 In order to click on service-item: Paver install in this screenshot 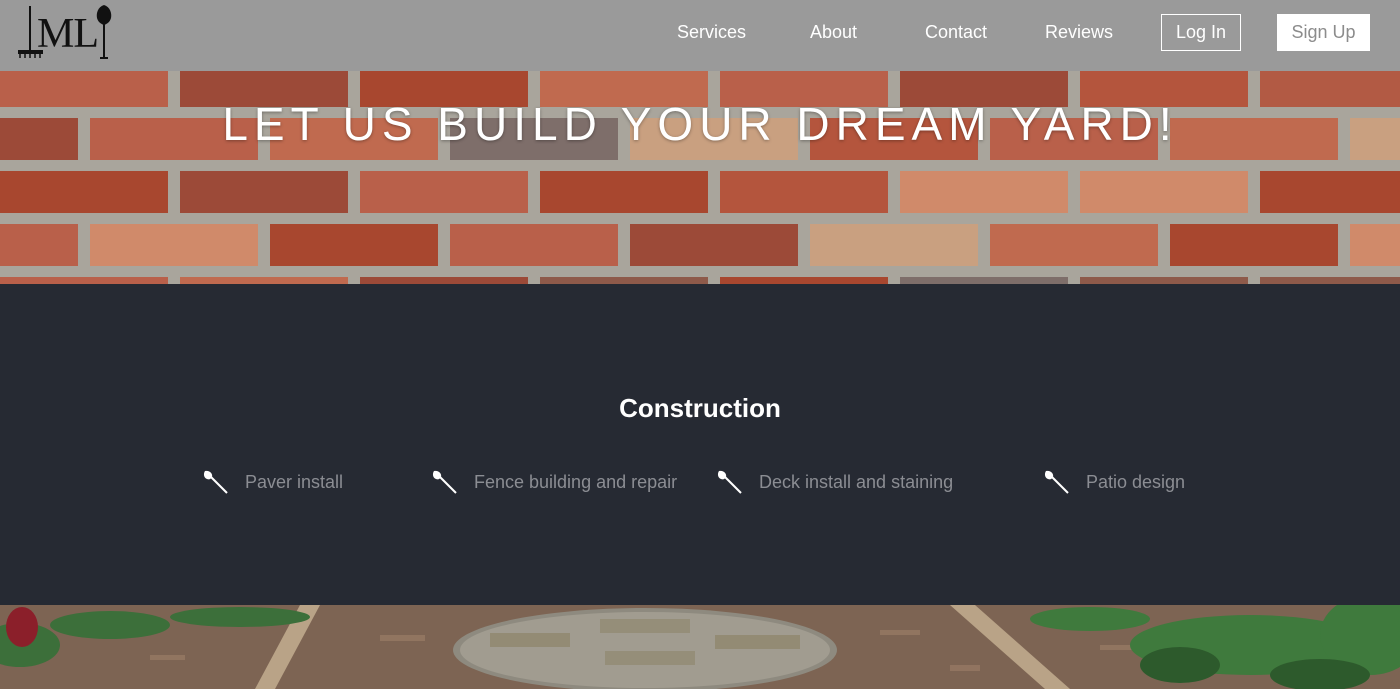, I will do `click(272, 482)`.